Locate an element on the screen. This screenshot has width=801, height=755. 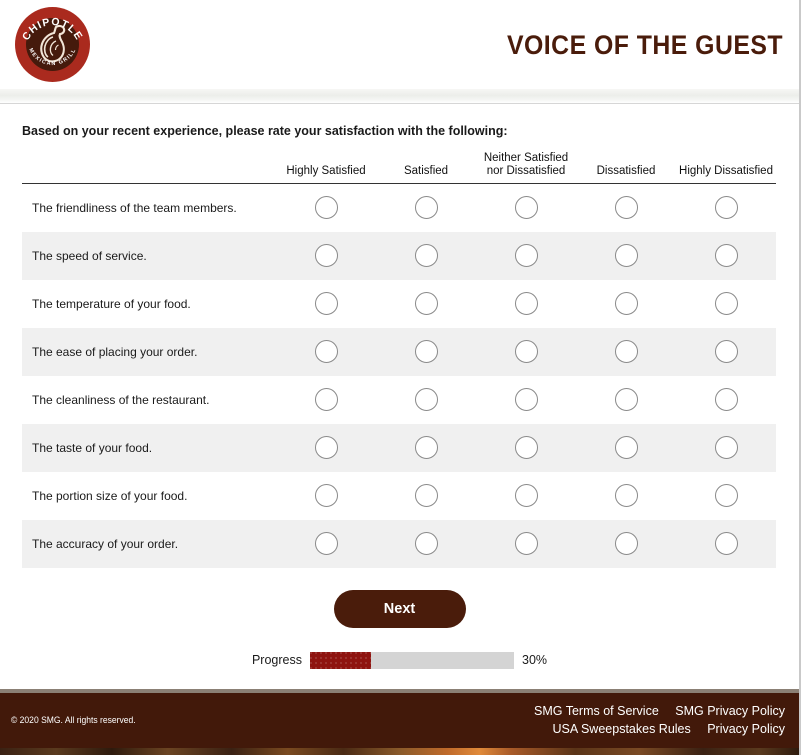
footer-links-row-2: USA Sweepstakes Rules Privacy Policy is located at coordinates (653, 729).